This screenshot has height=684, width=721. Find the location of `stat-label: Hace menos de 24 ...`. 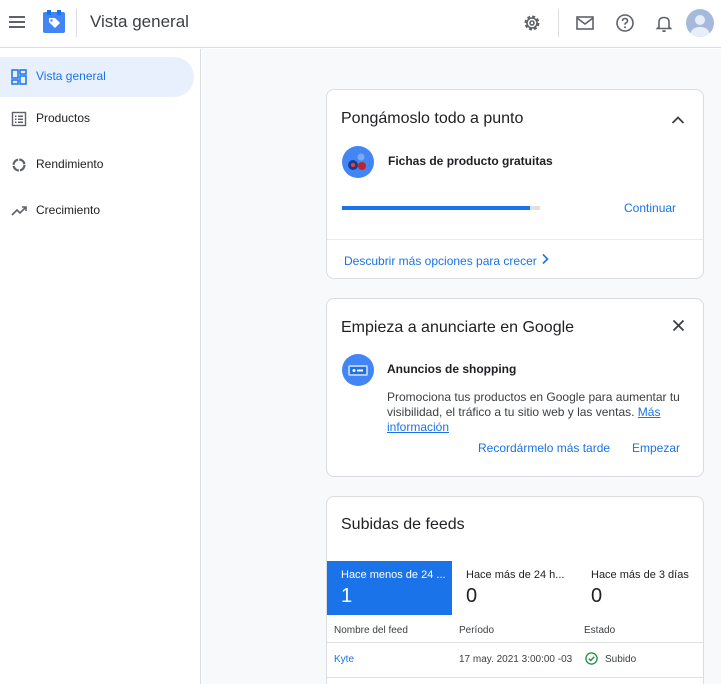

stat-label: Hace menos de 24 ... is located at coordinates (393, 575).